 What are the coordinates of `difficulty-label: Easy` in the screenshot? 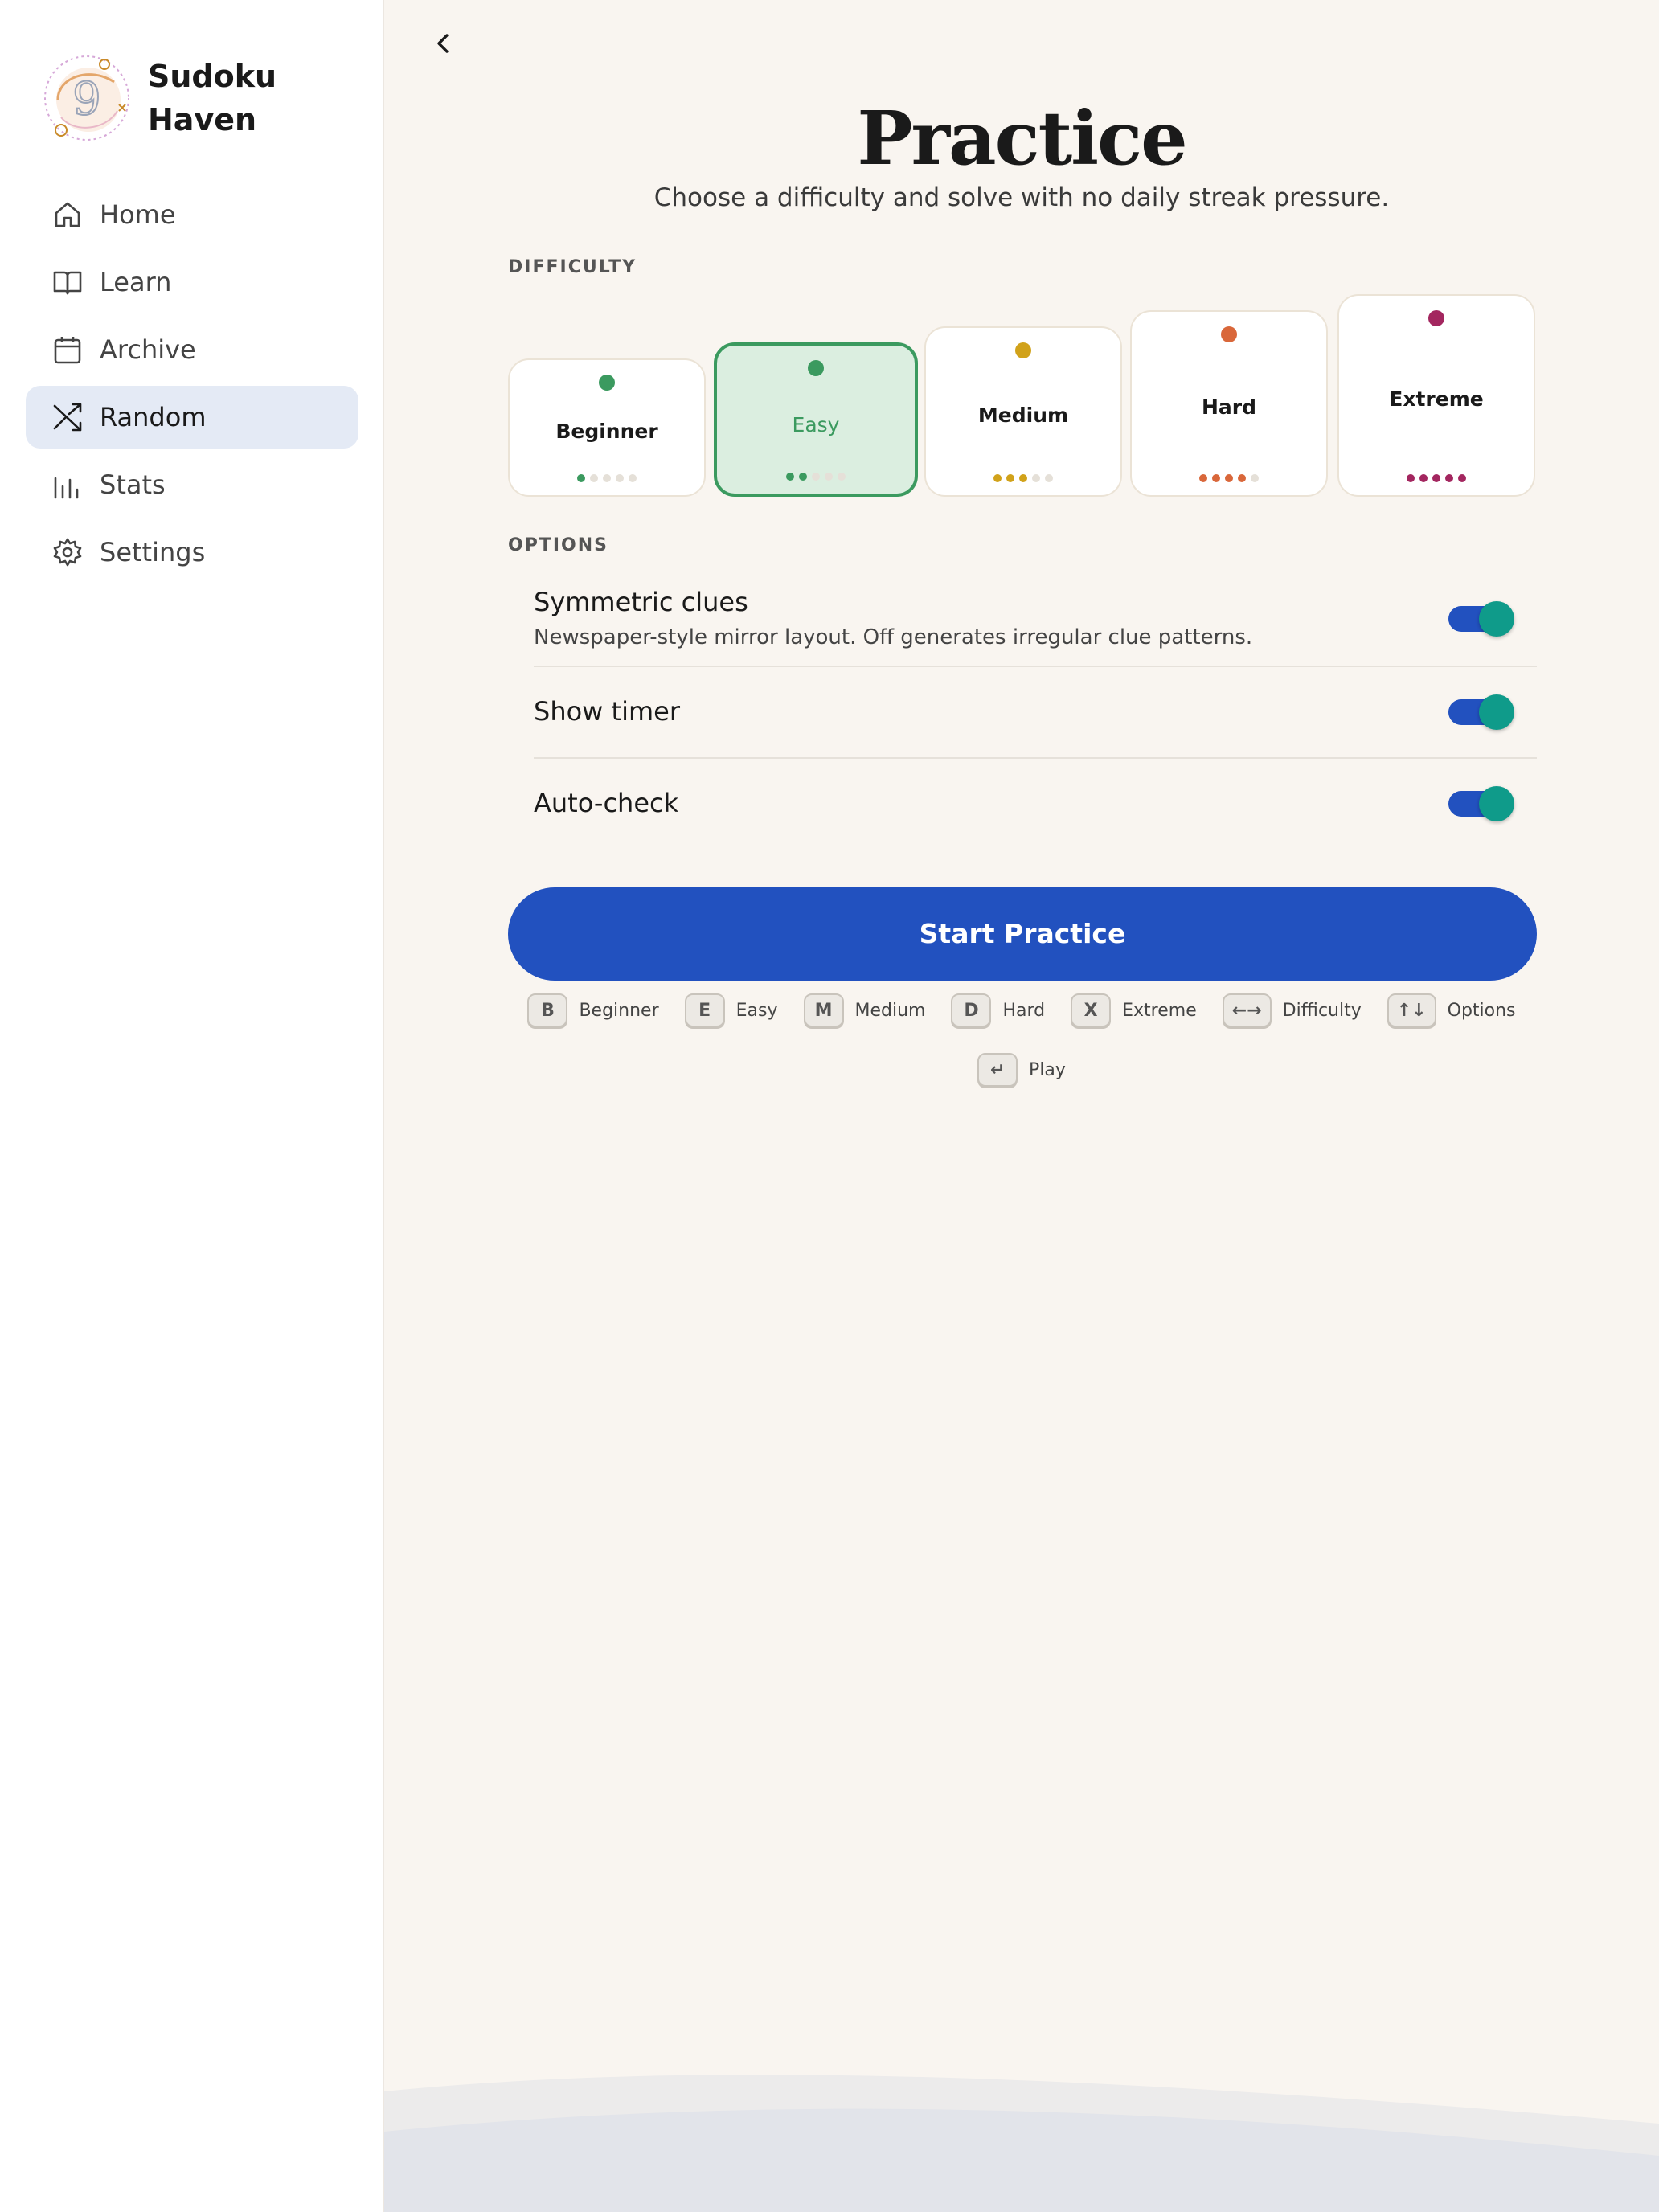 It's located at (816, 424).